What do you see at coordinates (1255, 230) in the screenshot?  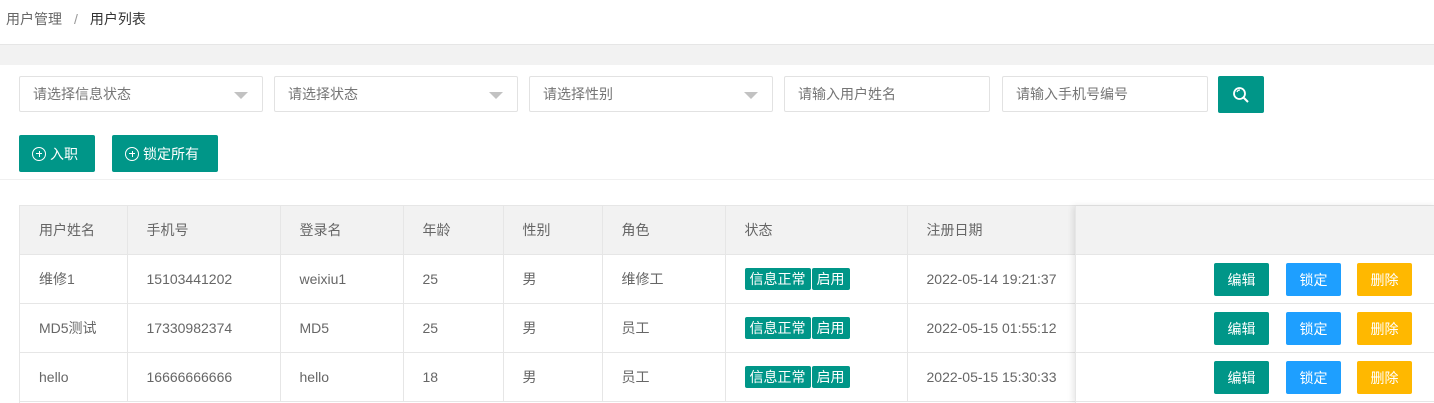 I see `actions-header` at bounding box center [1255, 230].